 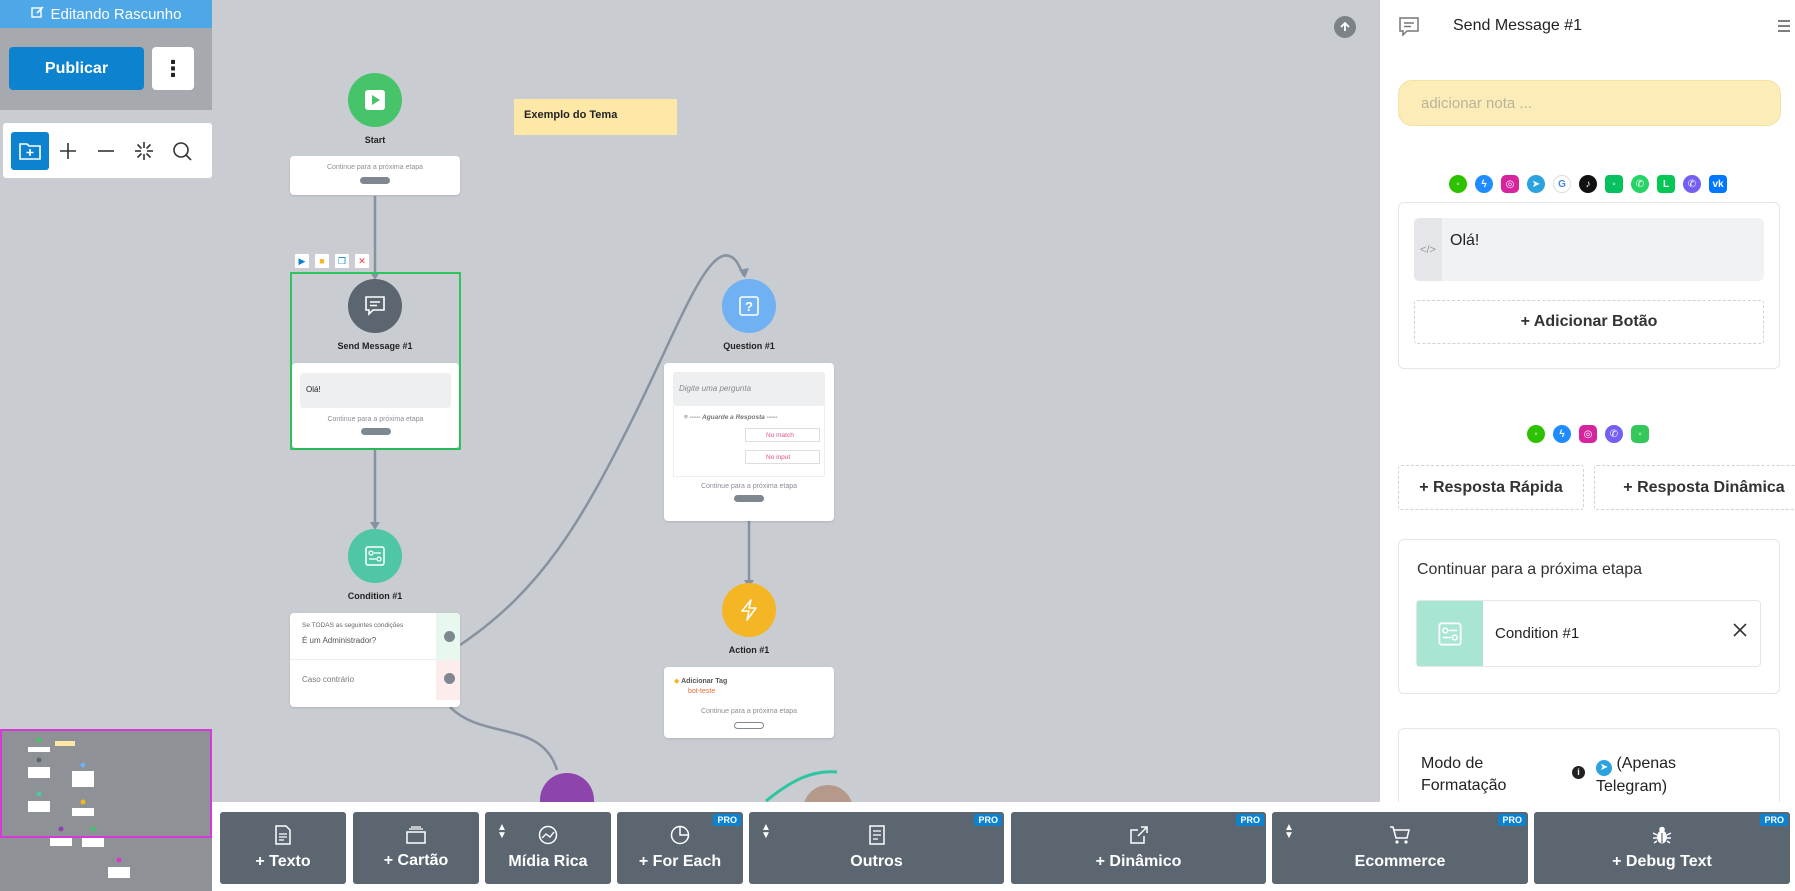 What do you see at coordinates (1587, 27) in the screenshot?
I see `panel-header: Send Message #1` at bounding box center [1587, 27].